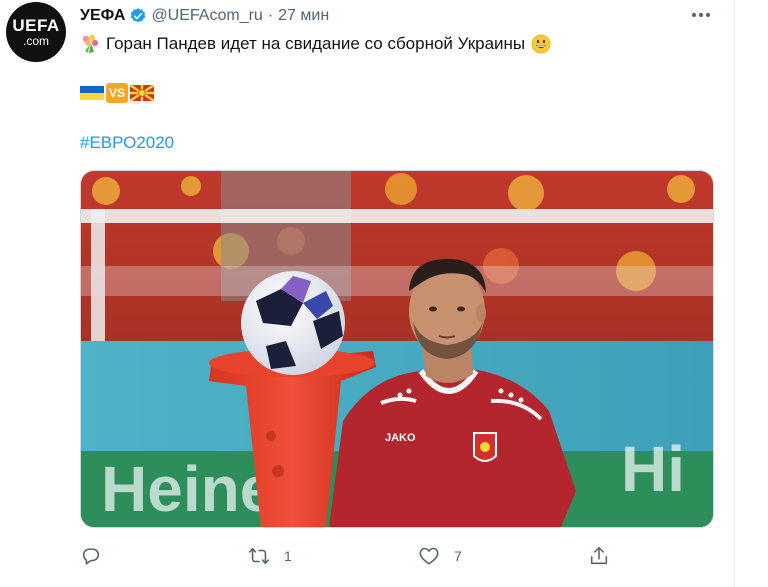 The image size is (768, 587). I want to click on share-action, so click(599, 556).